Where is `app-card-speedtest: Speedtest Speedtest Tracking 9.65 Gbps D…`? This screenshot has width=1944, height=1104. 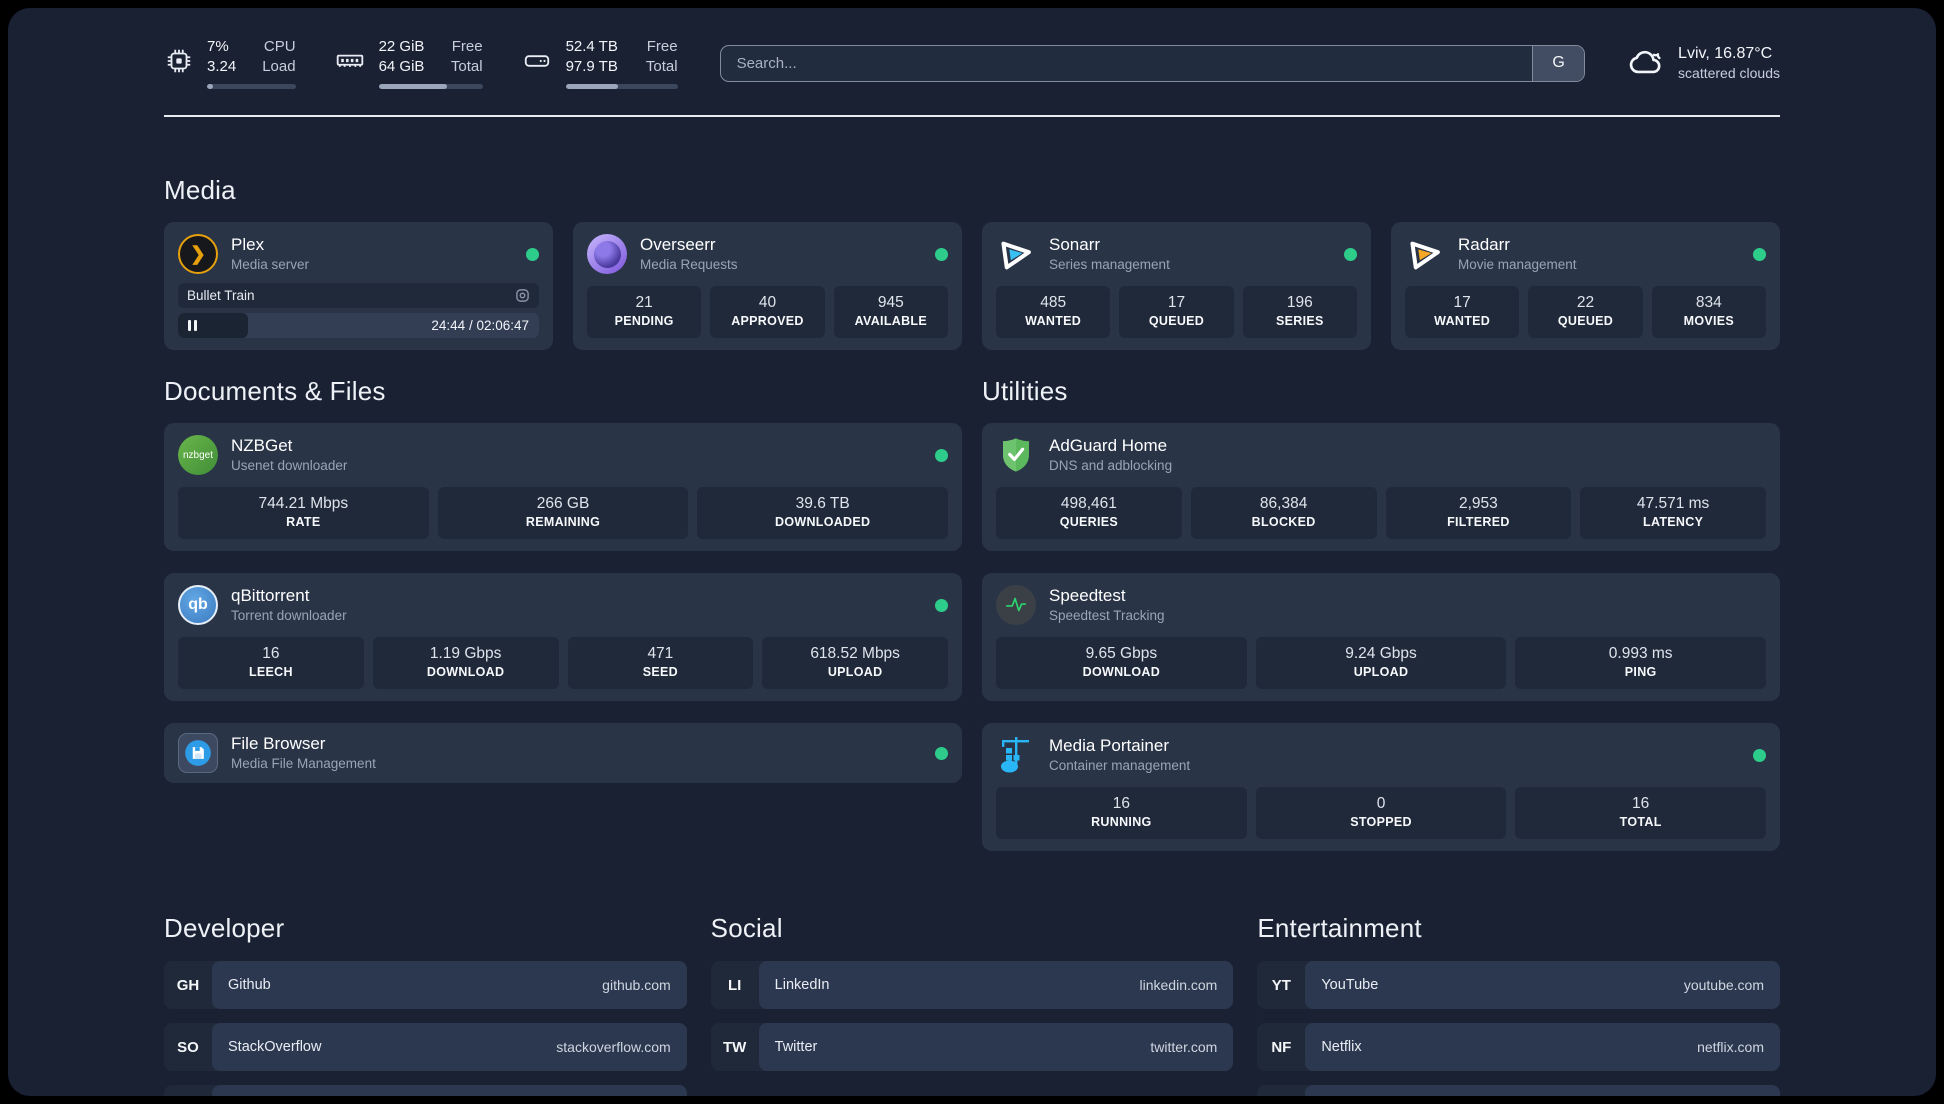
app-card-speedtest: Speedtest Speedtest Tracking 9.65 Gbps D… is located at coordinates (1381, 637).